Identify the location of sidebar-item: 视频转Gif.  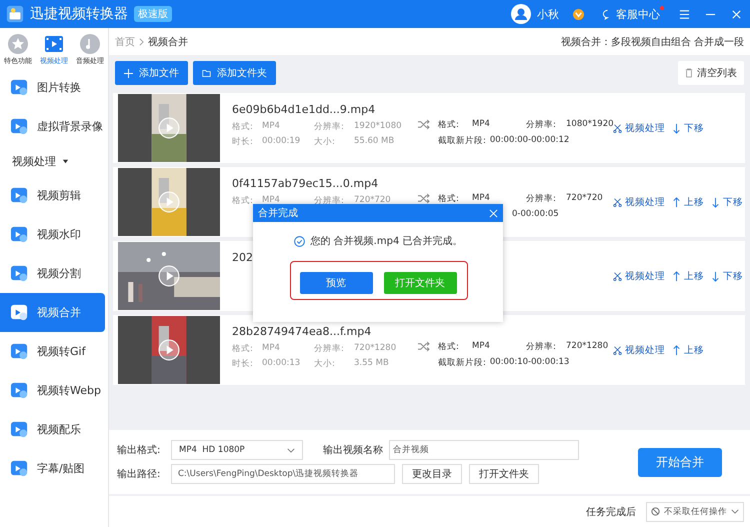
(52, 351).